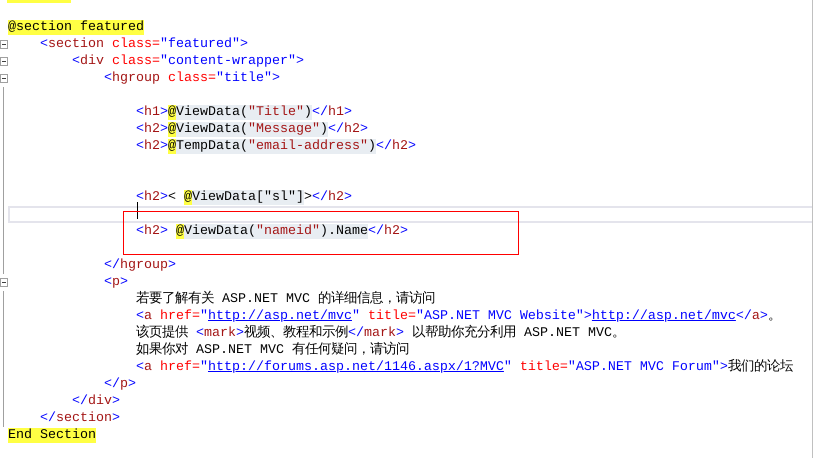  Describe the element at coordinates (457, 316) in the screenshot. I see `code-line: <a href="http://asp.net/mvc" title="ASP.NET MVC Website">http://asp.net/mvc</a>。` at that location.